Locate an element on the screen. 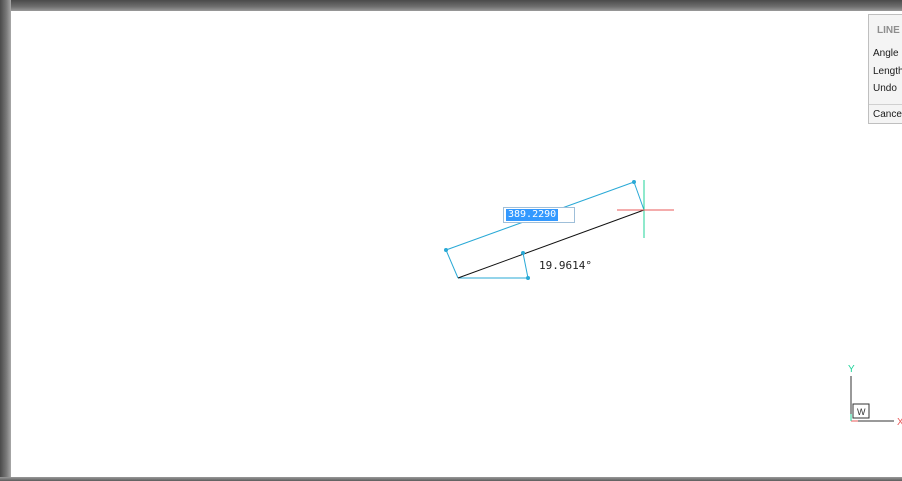 This screenshot has height=481, width=902. ucs-y-label: Y is located at coordinates (851, 369).